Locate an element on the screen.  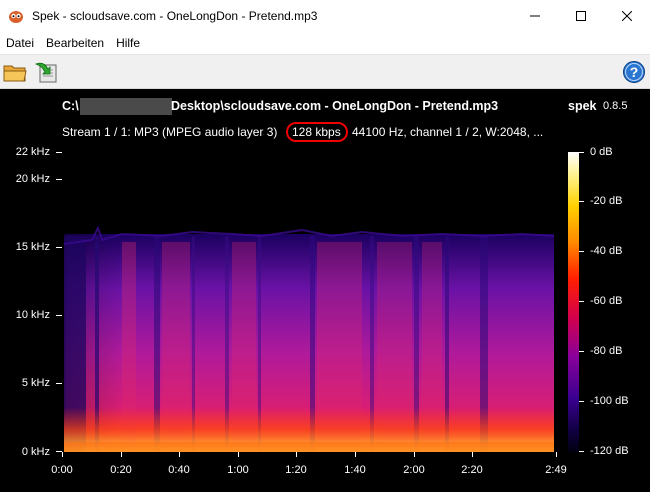
db-label-minus20: -20 dB is located at coordinates (606, 201).